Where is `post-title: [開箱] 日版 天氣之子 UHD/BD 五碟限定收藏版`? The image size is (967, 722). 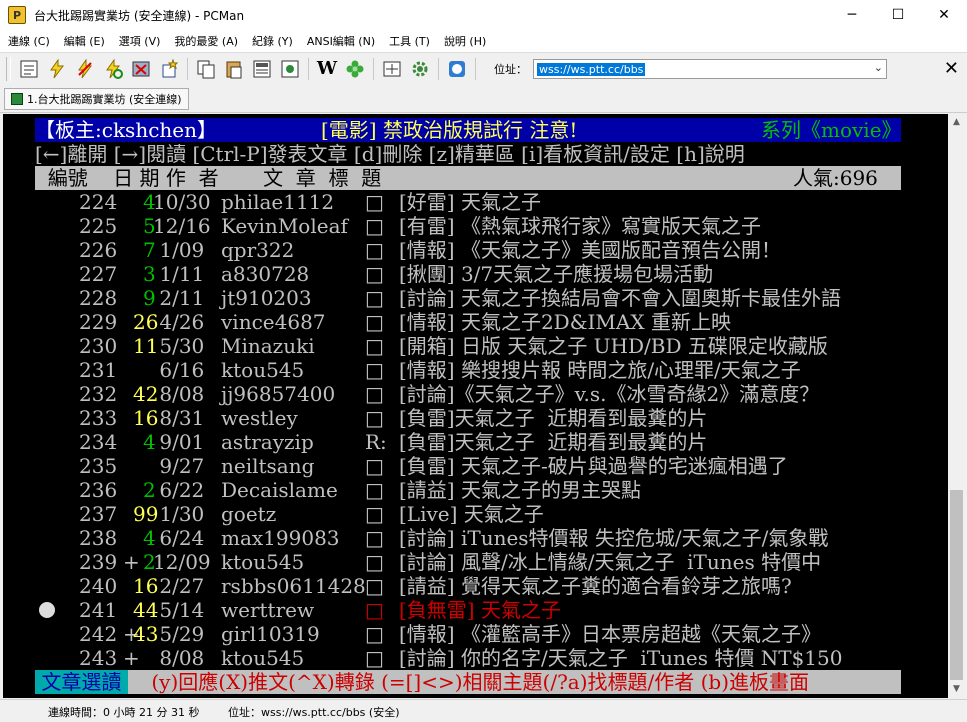
post-title: [開箱] 日版 天氣之子 UHD/BD 五碟限定收藏版 is located at coordinates (613, 346).